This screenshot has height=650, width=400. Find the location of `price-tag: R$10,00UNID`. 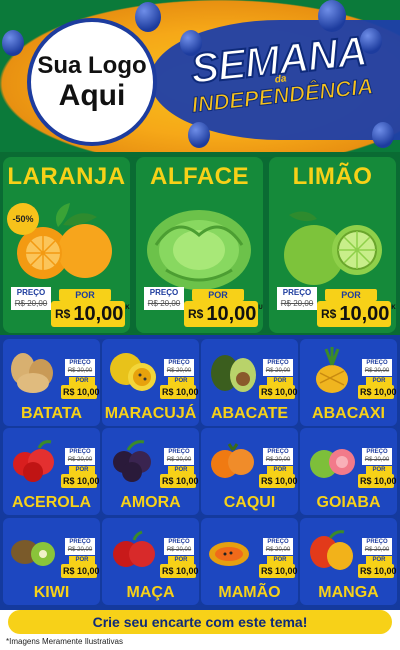

price-tag: R$10,00UNID is located at coordinates (223, 314).